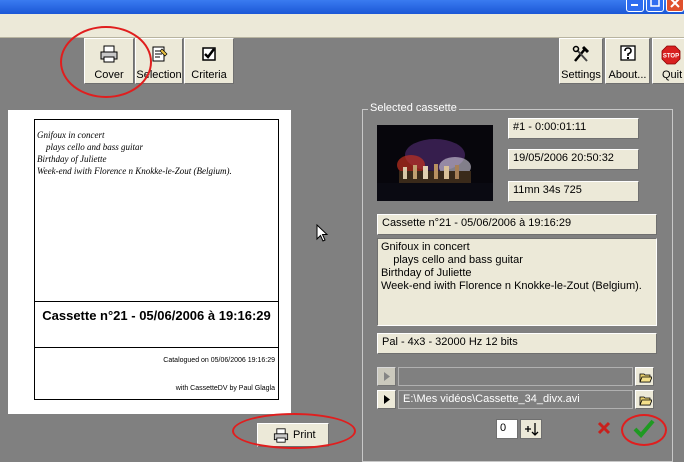  I want to click on number-spin-button, so click(531, 429).